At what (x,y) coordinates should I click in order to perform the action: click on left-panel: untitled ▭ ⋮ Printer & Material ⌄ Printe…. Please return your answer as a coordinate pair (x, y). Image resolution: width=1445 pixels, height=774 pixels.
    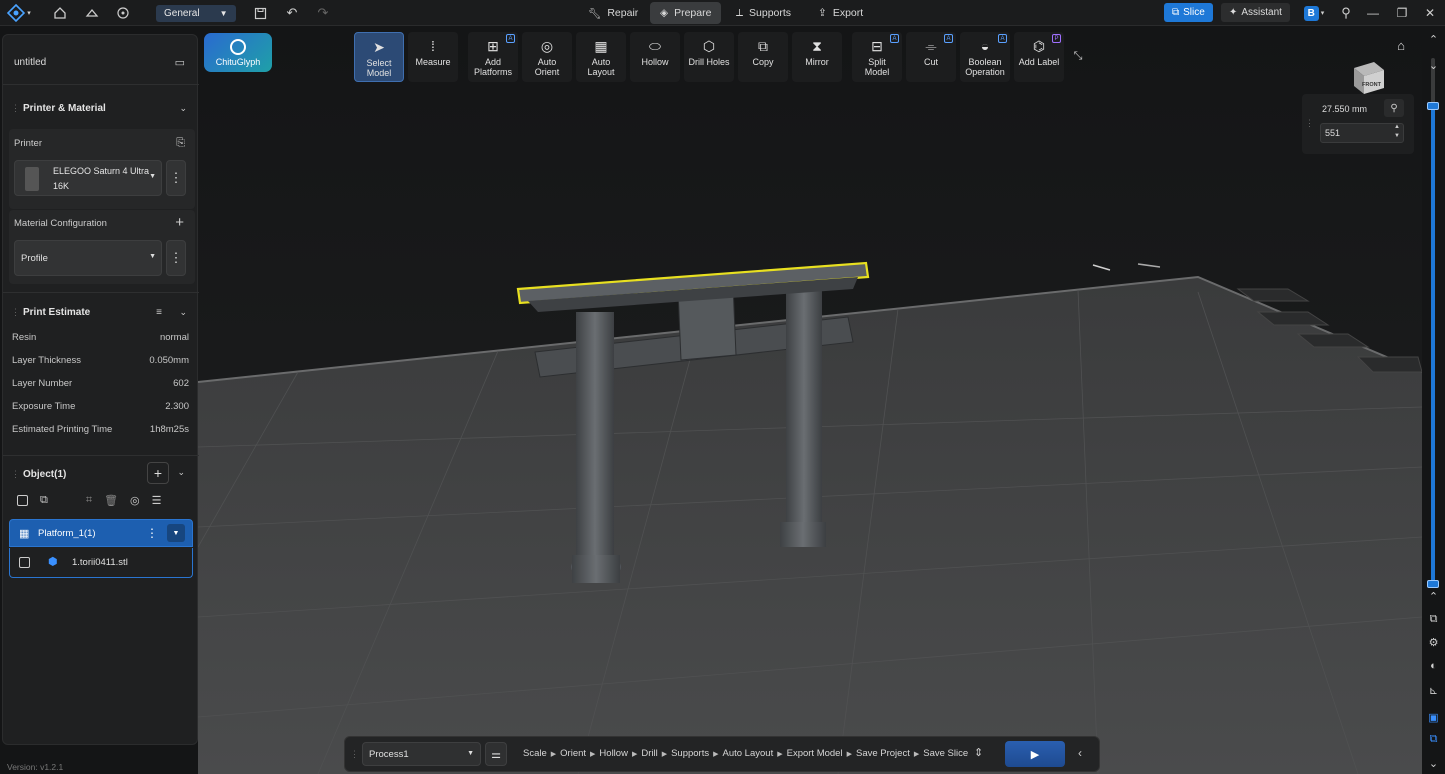
    Looking at the image, I should click on (100, 389).